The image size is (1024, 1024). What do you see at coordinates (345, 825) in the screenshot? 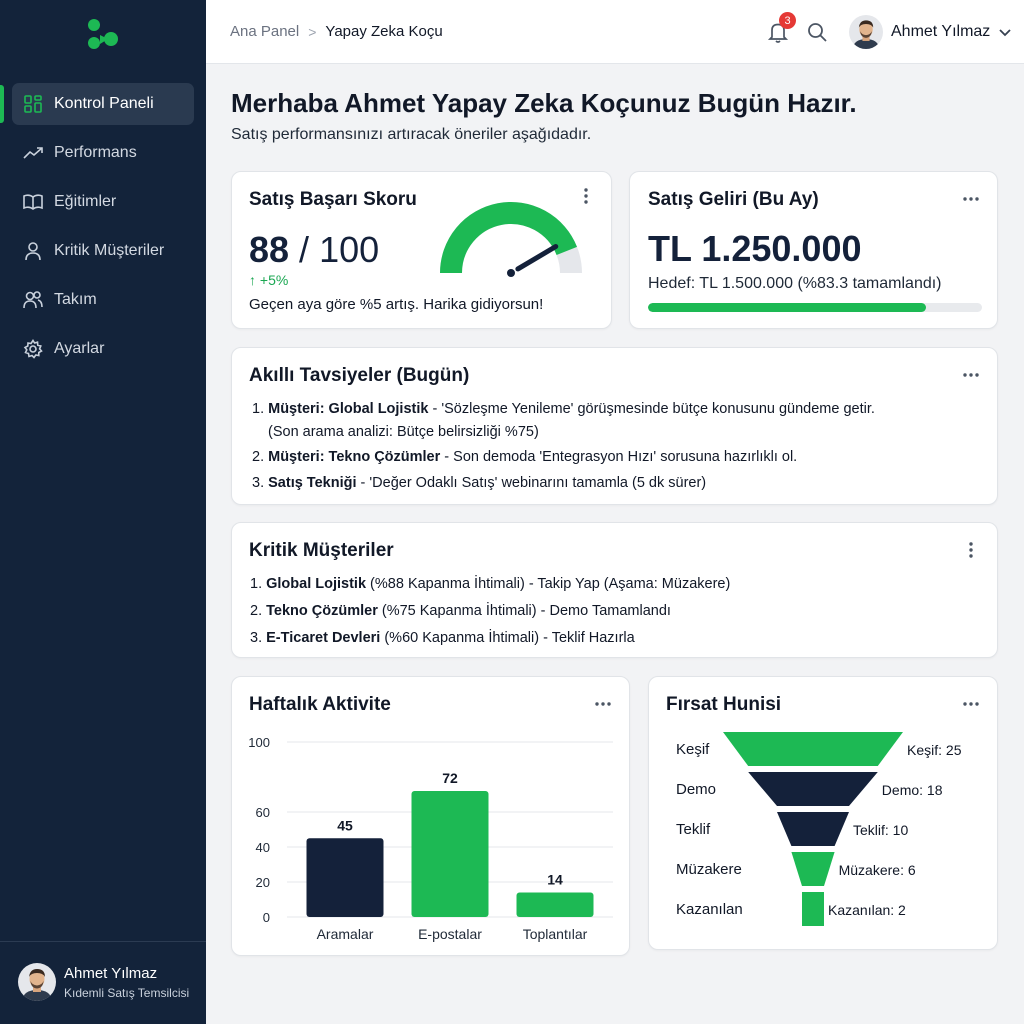
I see `bar-value-label: 45` at bounding box center [345, 825].